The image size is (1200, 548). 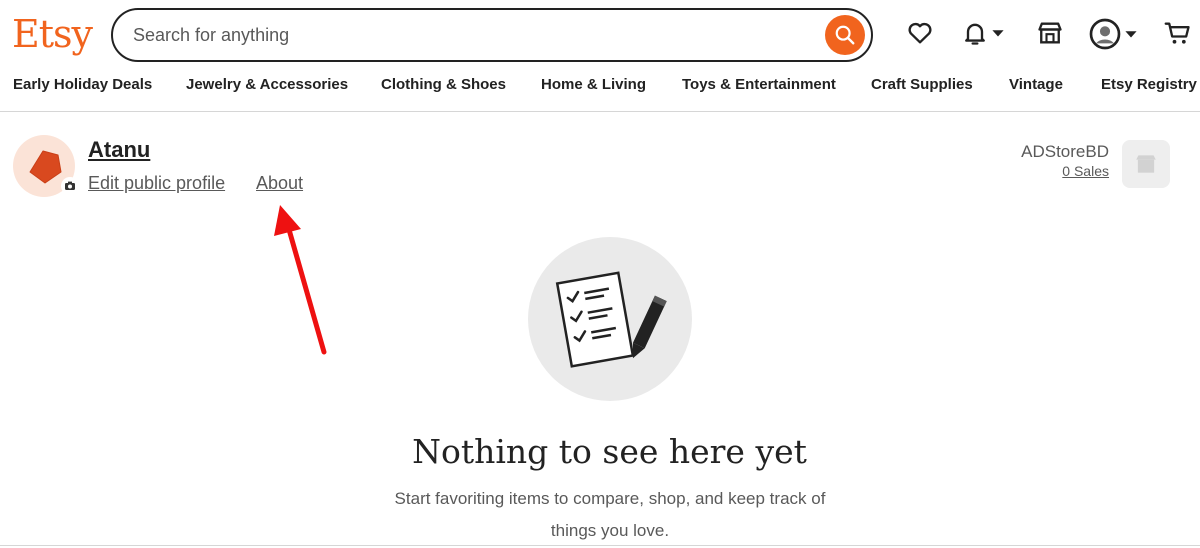 I want to click on about-link: About, so click(x=279, y=183).